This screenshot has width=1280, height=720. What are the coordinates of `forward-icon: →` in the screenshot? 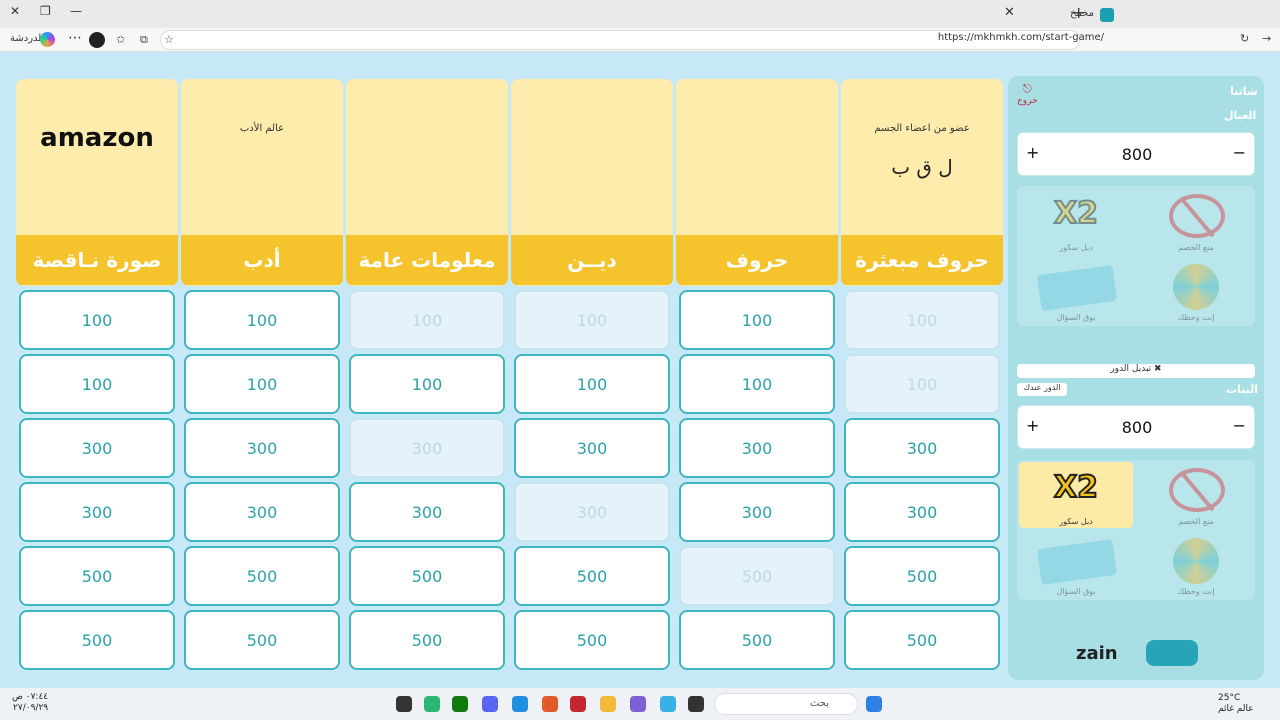 It's located at (1266, 38).